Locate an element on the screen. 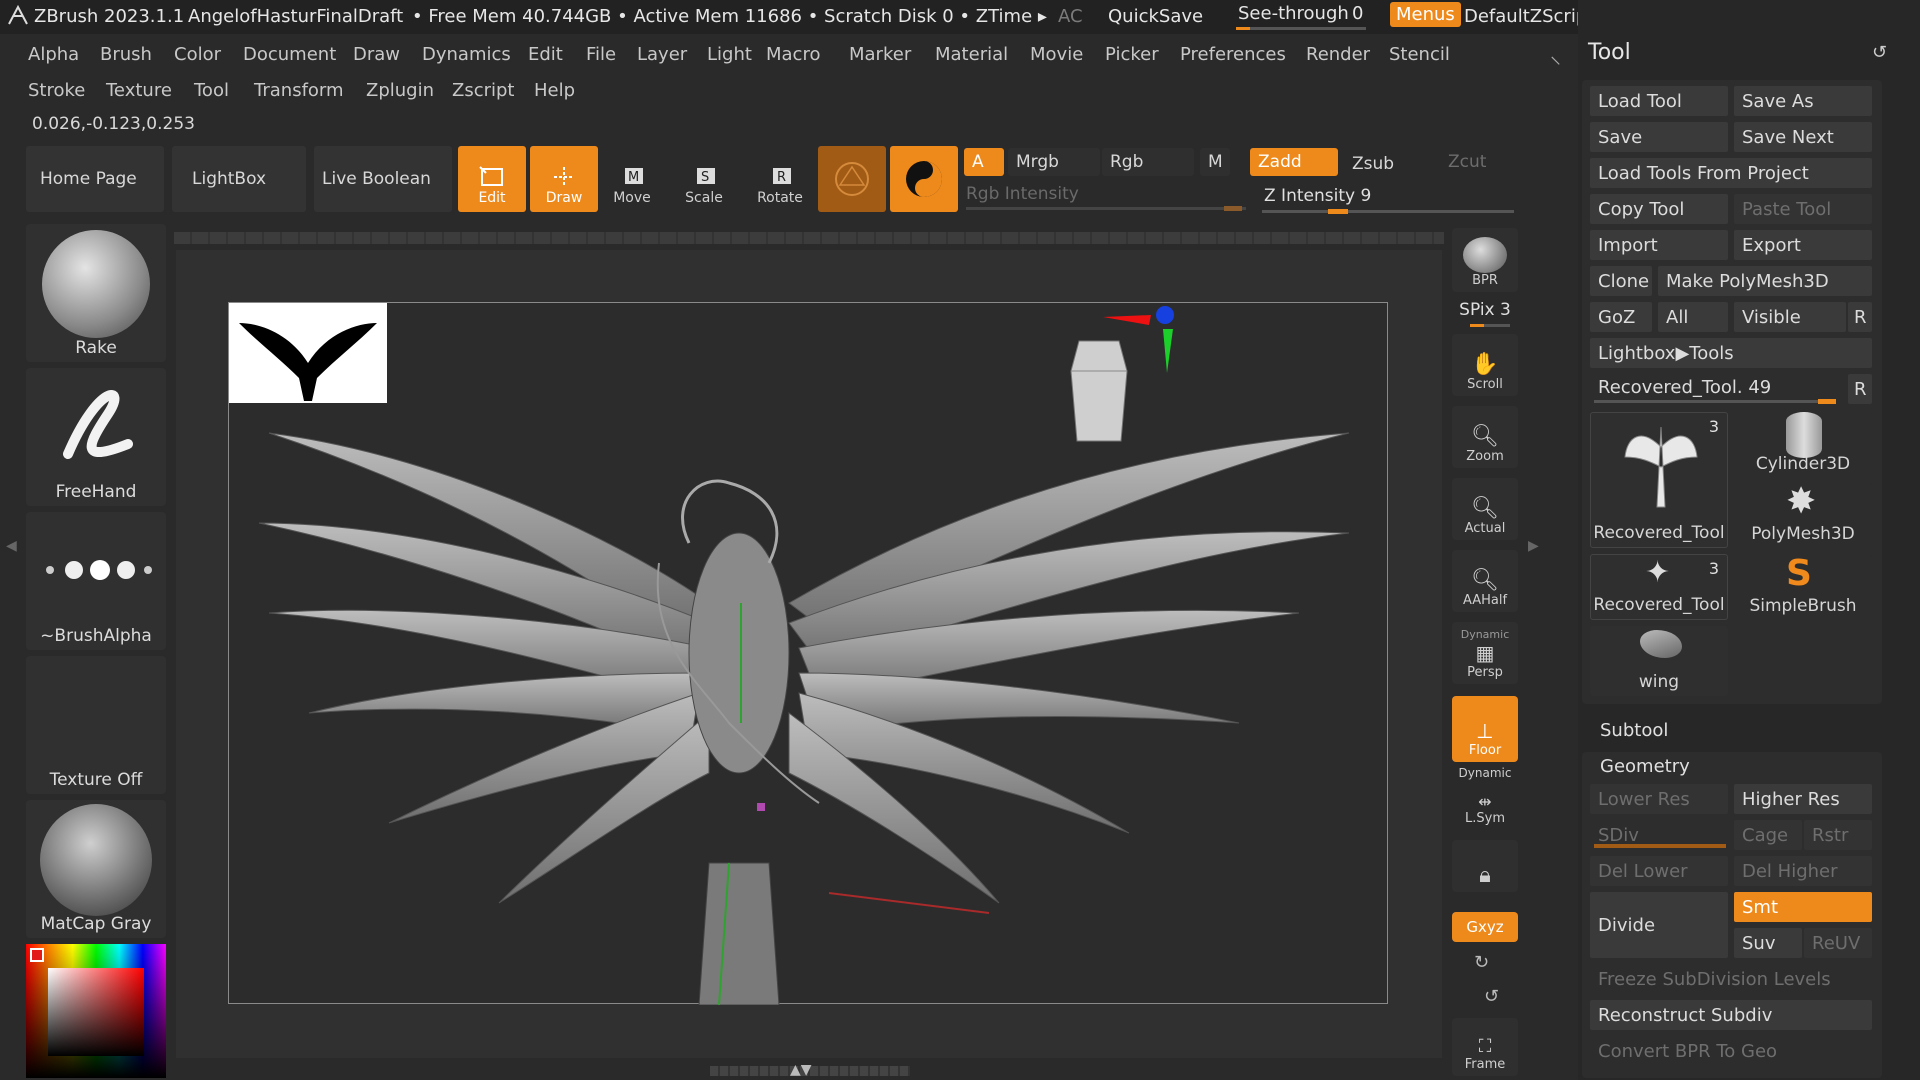  seethrough-slider is located at coordinates (1301, 28).